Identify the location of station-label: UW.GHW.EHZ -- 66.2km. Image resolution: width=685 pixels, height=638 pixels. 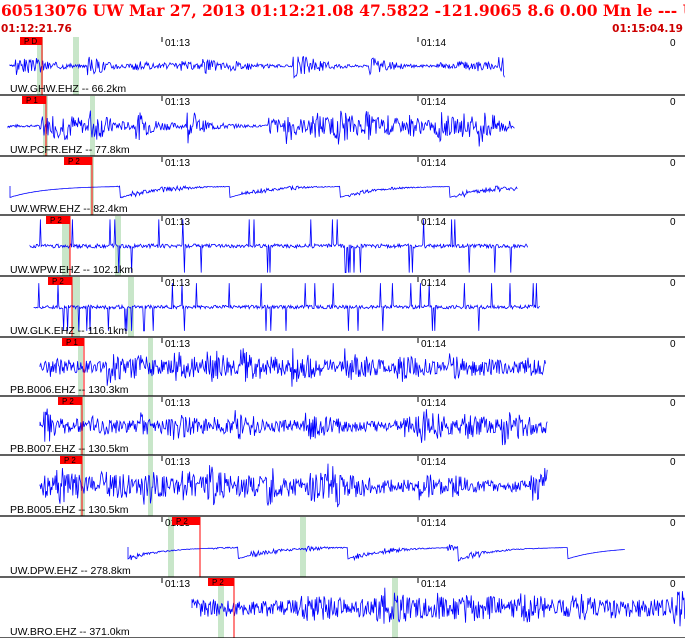
(68, 89).